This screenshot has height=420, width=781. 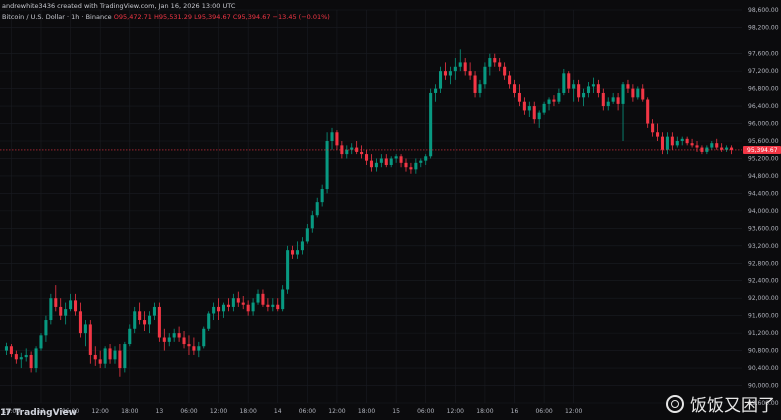 I want to click on ohlc-change: −13.45 (−0.01%), so click(x=301, y=17).